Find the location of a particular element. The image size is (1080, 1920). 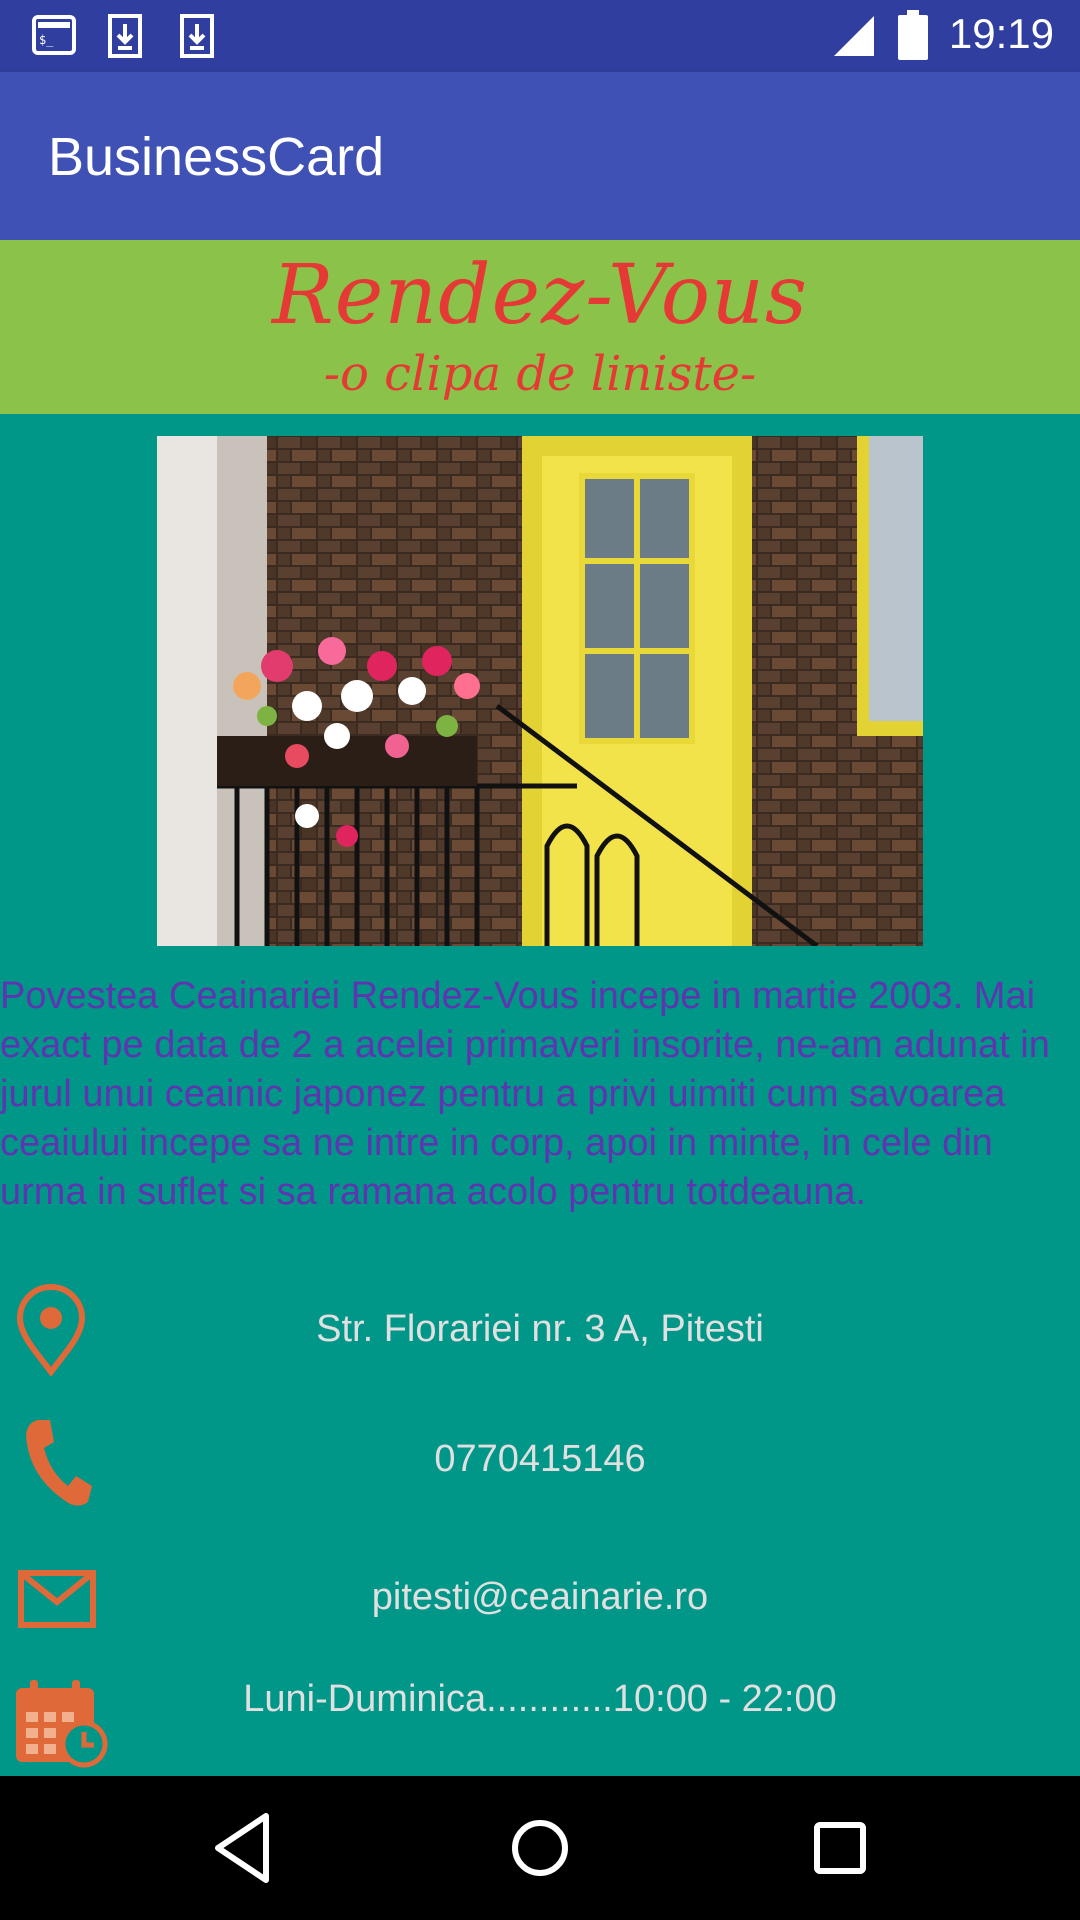

battery-icon is located at coordinates (913, 35).